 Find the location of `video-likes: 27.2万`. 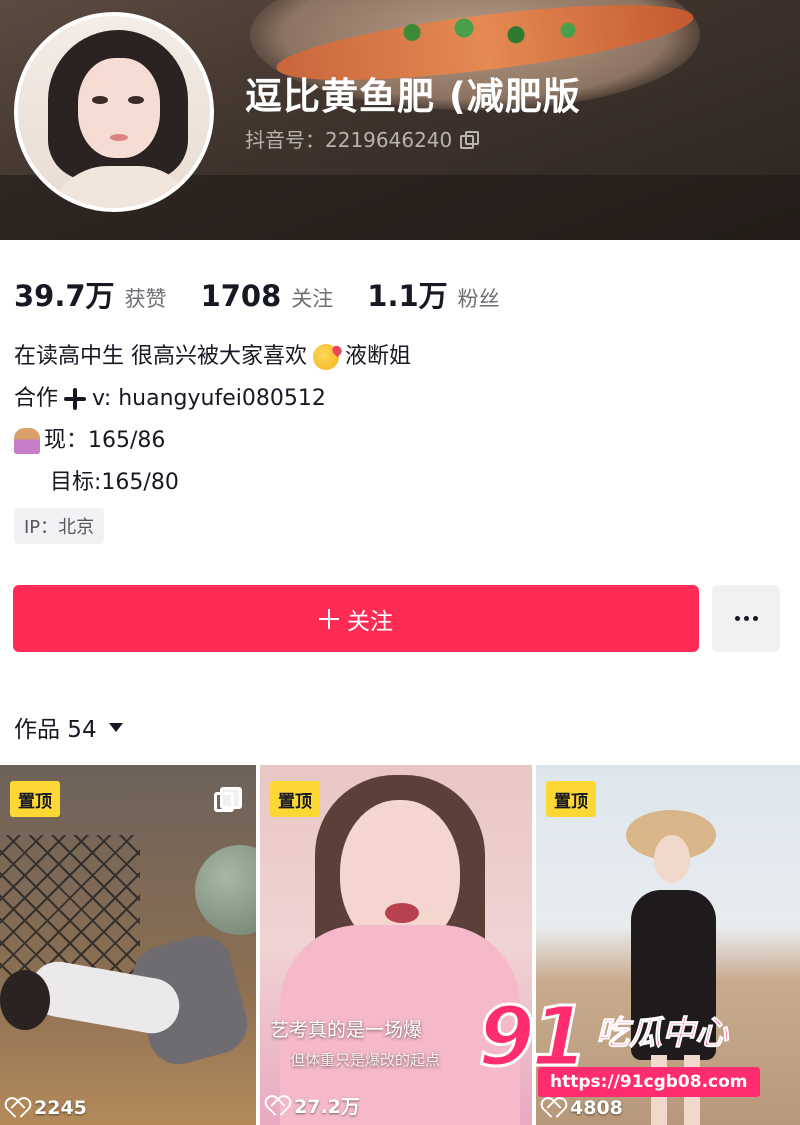

video-likes: 27.2万 is located at coordinates (313, 1105).